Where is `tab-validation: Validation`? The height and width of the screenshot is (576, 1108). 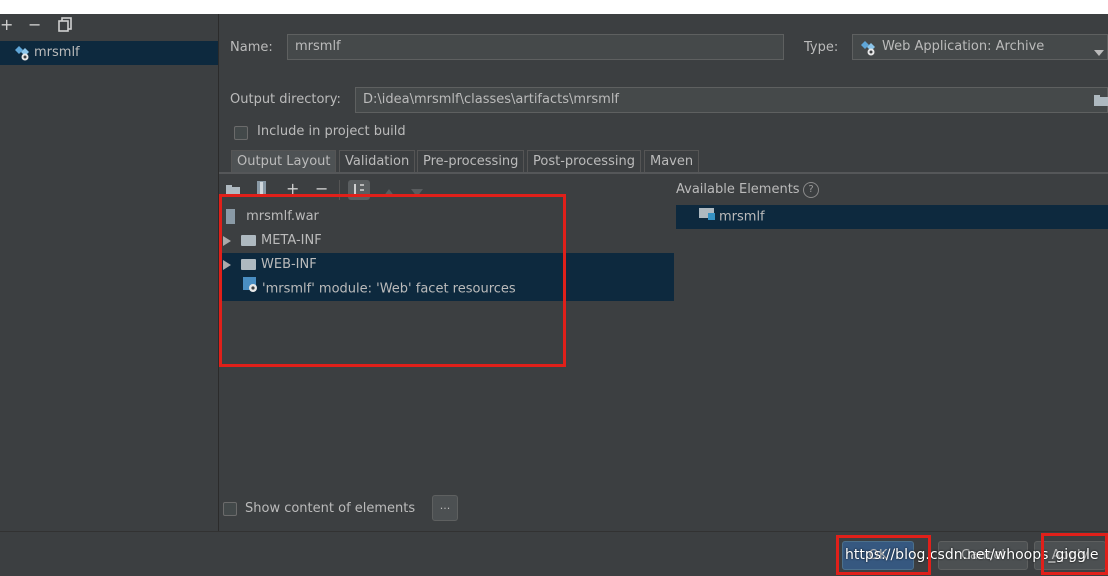
tab-validation: Validation is located at coordinates (377, 161).